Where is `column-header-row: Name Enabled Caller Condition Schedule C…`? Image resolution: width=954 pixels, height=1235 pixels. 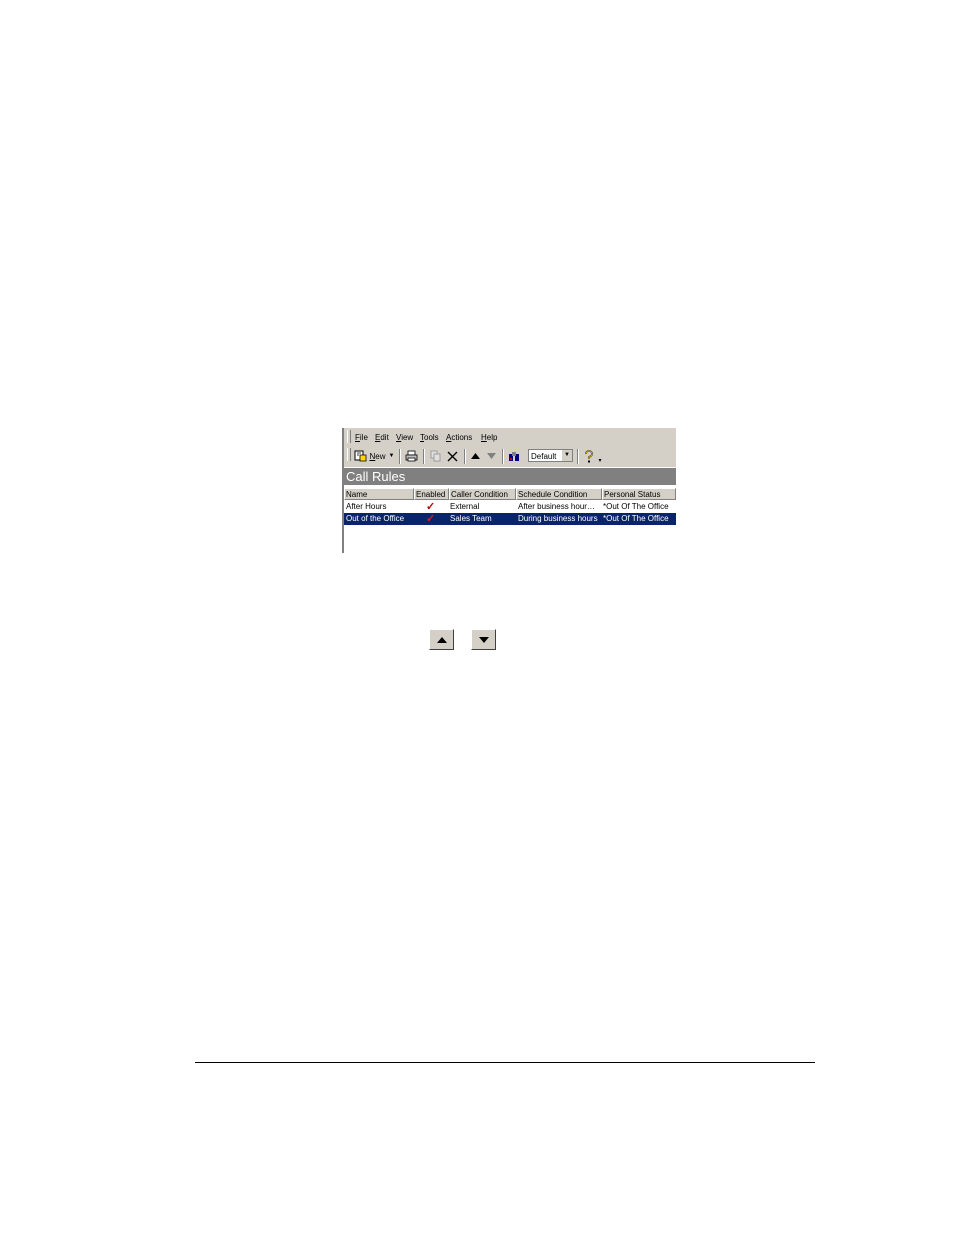
column-header-row: Name Enabled Caller Condition Schedule C… is located at coordinates (510, 494).